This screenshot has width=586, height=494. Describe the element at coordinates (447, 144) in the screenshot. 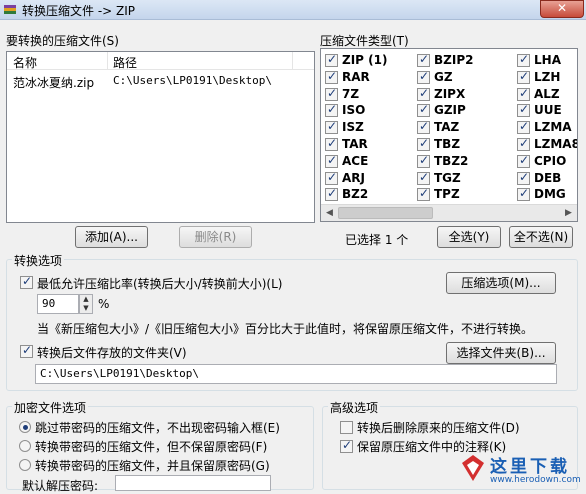

I see `type-label: TBZ` at that location.